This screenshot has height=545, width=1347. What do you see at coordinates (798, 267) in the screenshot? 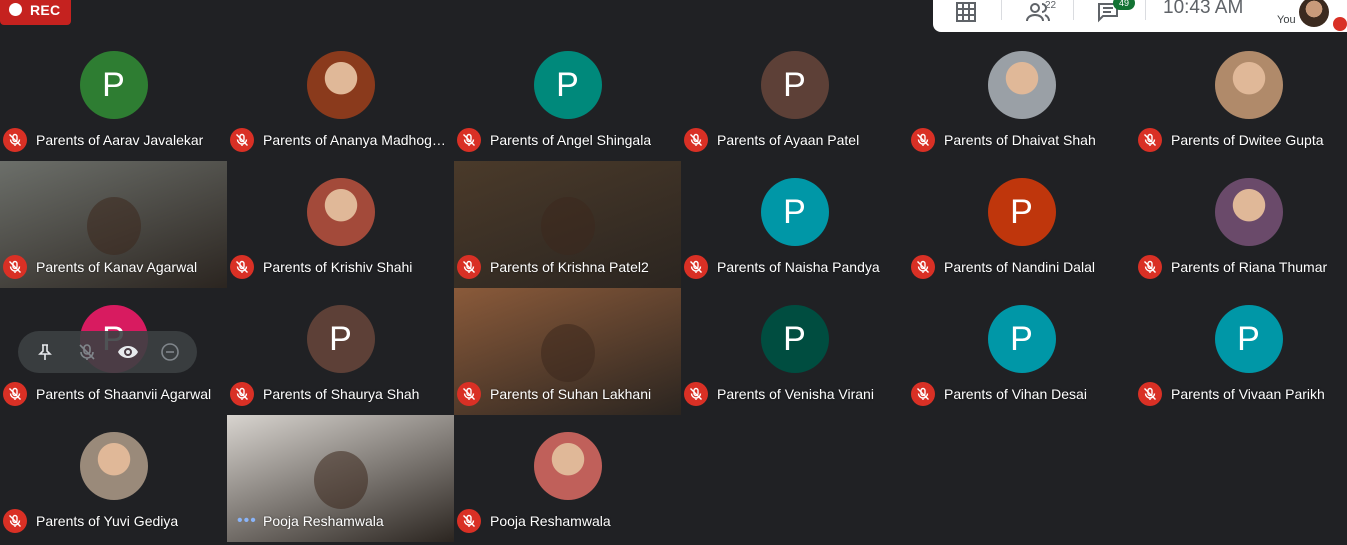
I see `participant-name: Parents of Naisha Pandya` at bounding box center [798, 267].